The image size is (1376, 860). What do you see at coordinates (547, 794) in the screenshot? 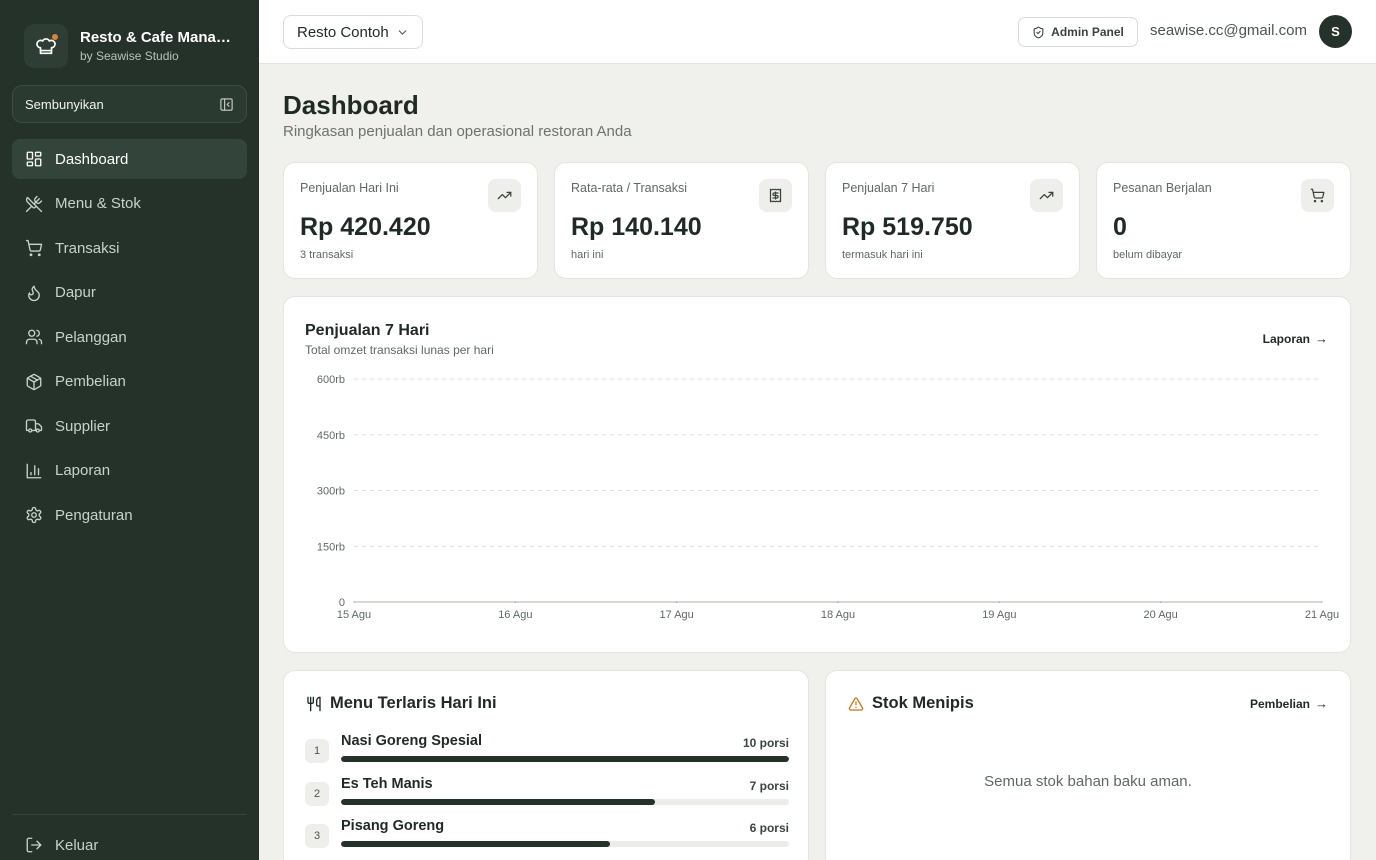
I see `list-item: 2 Es Teh Manis 7 porsi` at bounding box center [547, 794].